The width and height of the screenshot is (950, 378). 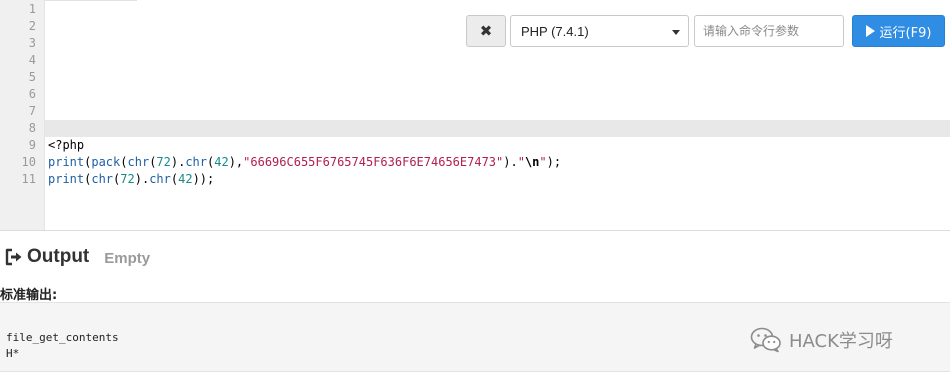 I want to click on line-number: 1, so click(x=32, y=9).